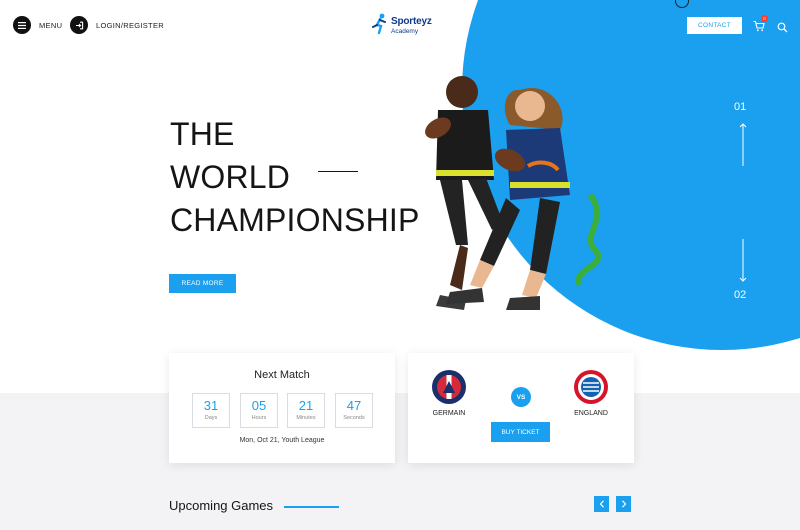 The image size is (800, 530). I want to click on hero-title-line: CHAMPIONSHIP, so click(295, 220).